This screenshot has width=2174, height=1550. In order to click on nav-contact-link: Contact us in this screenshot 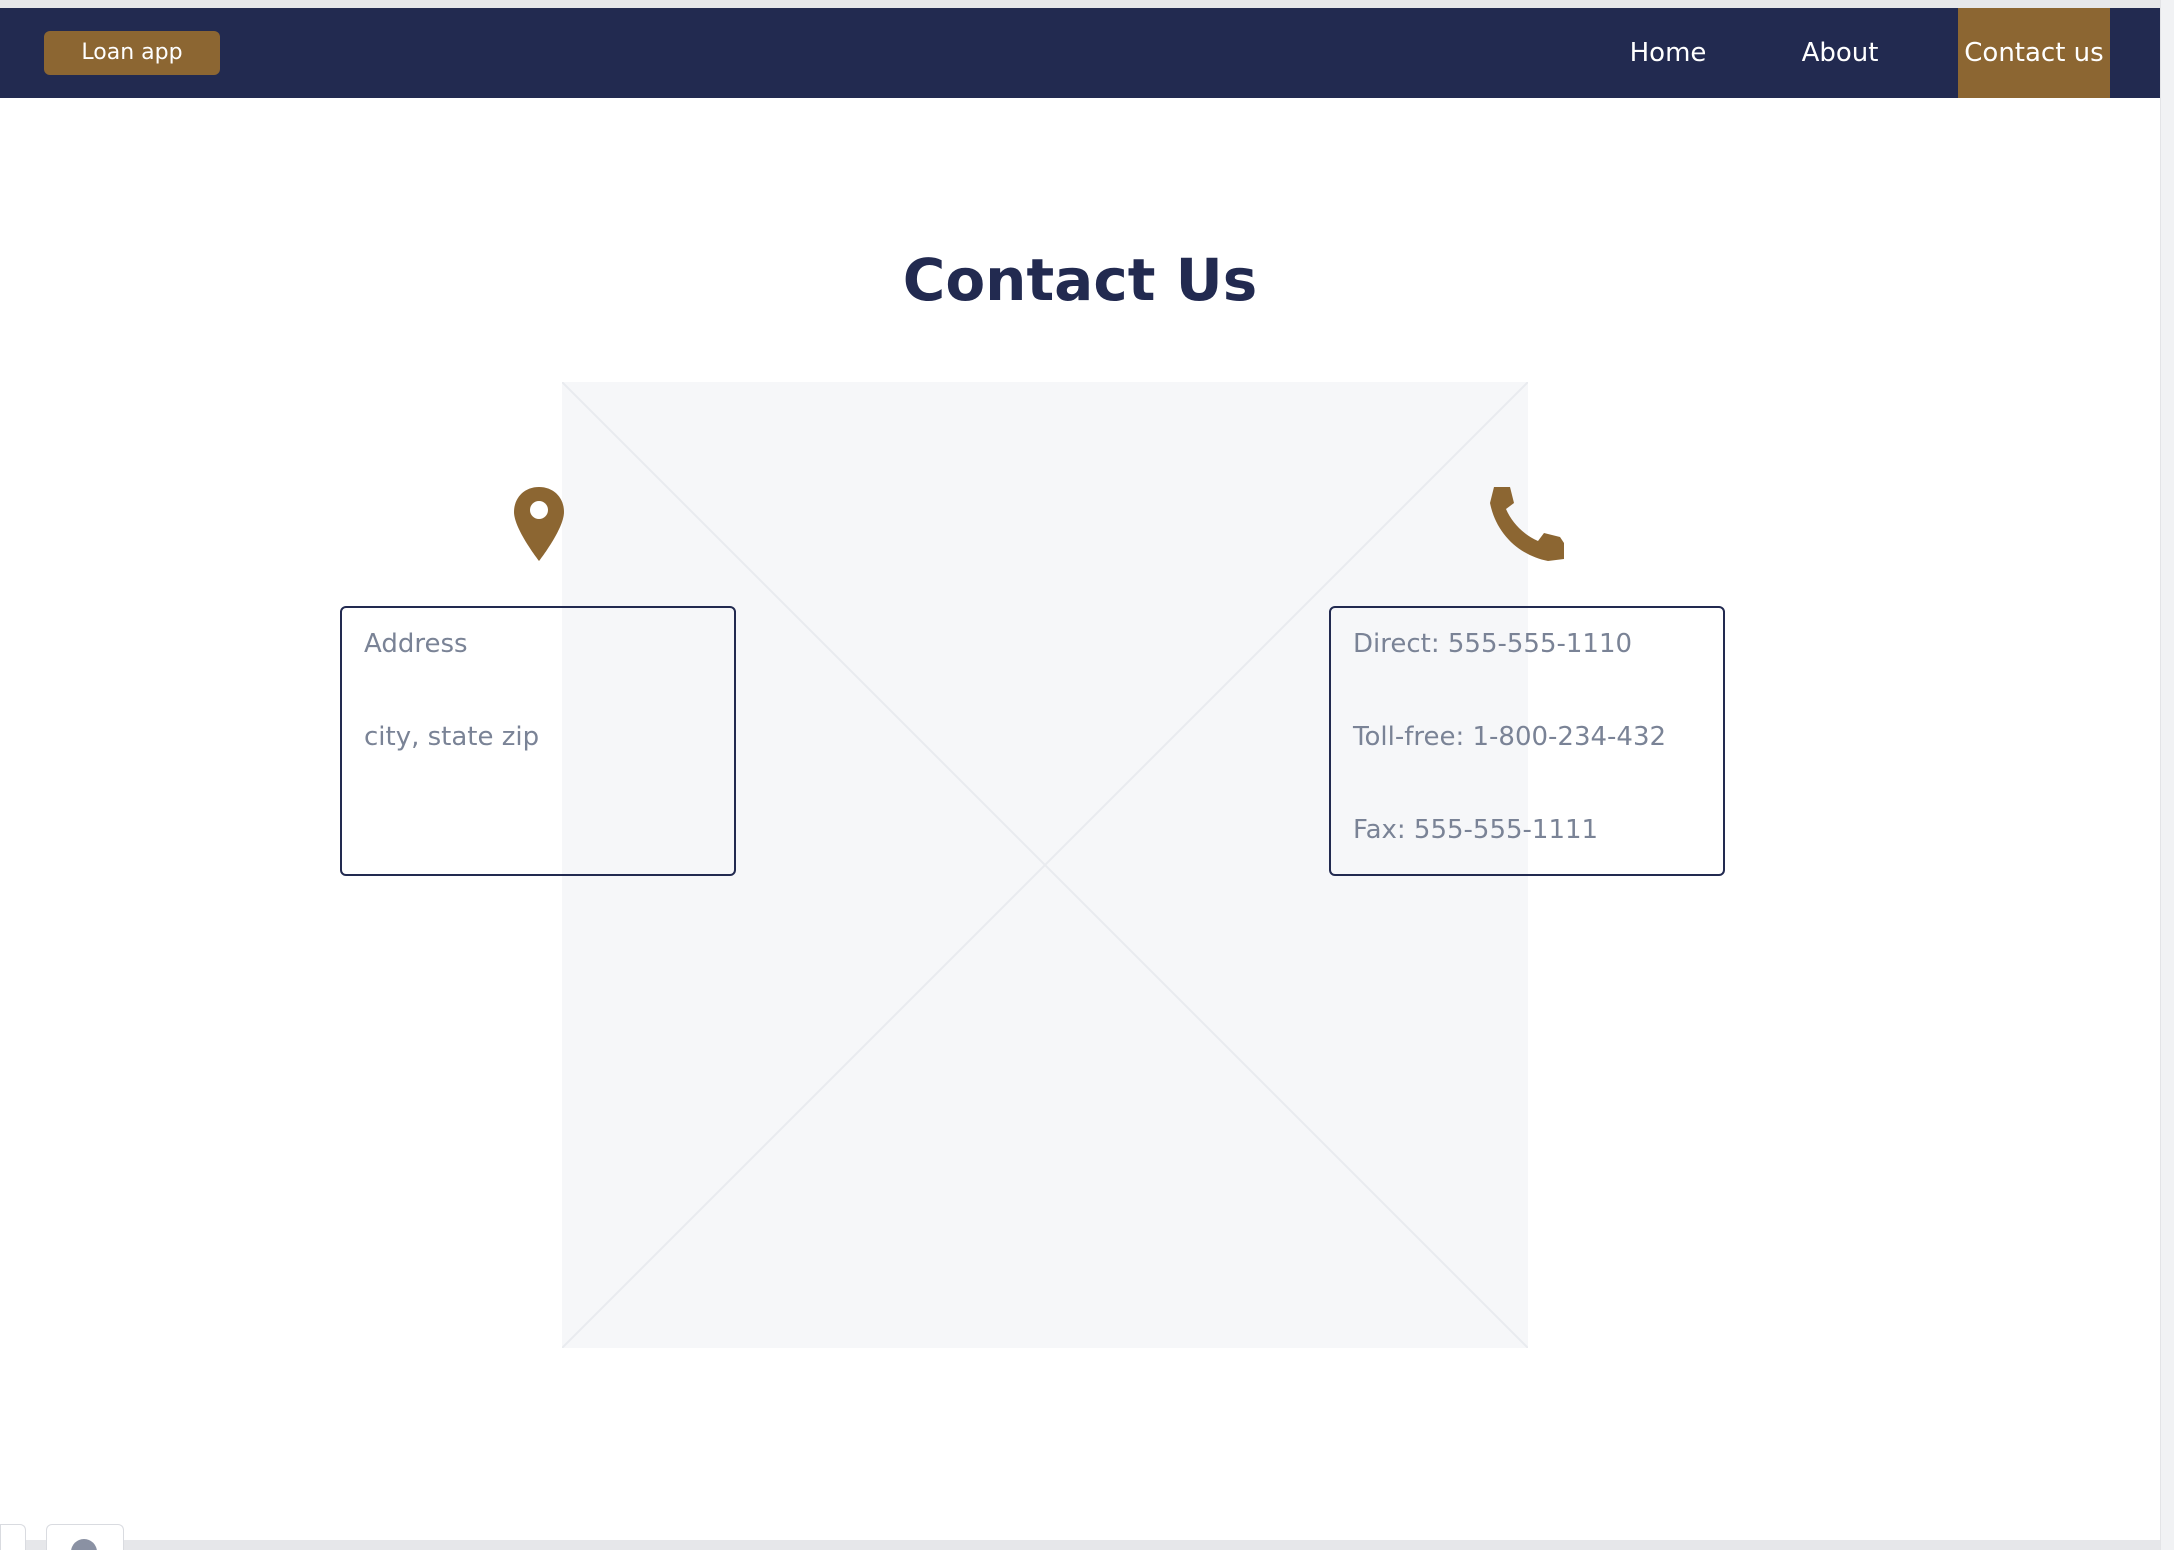, I will do `click(2034, 53)`.